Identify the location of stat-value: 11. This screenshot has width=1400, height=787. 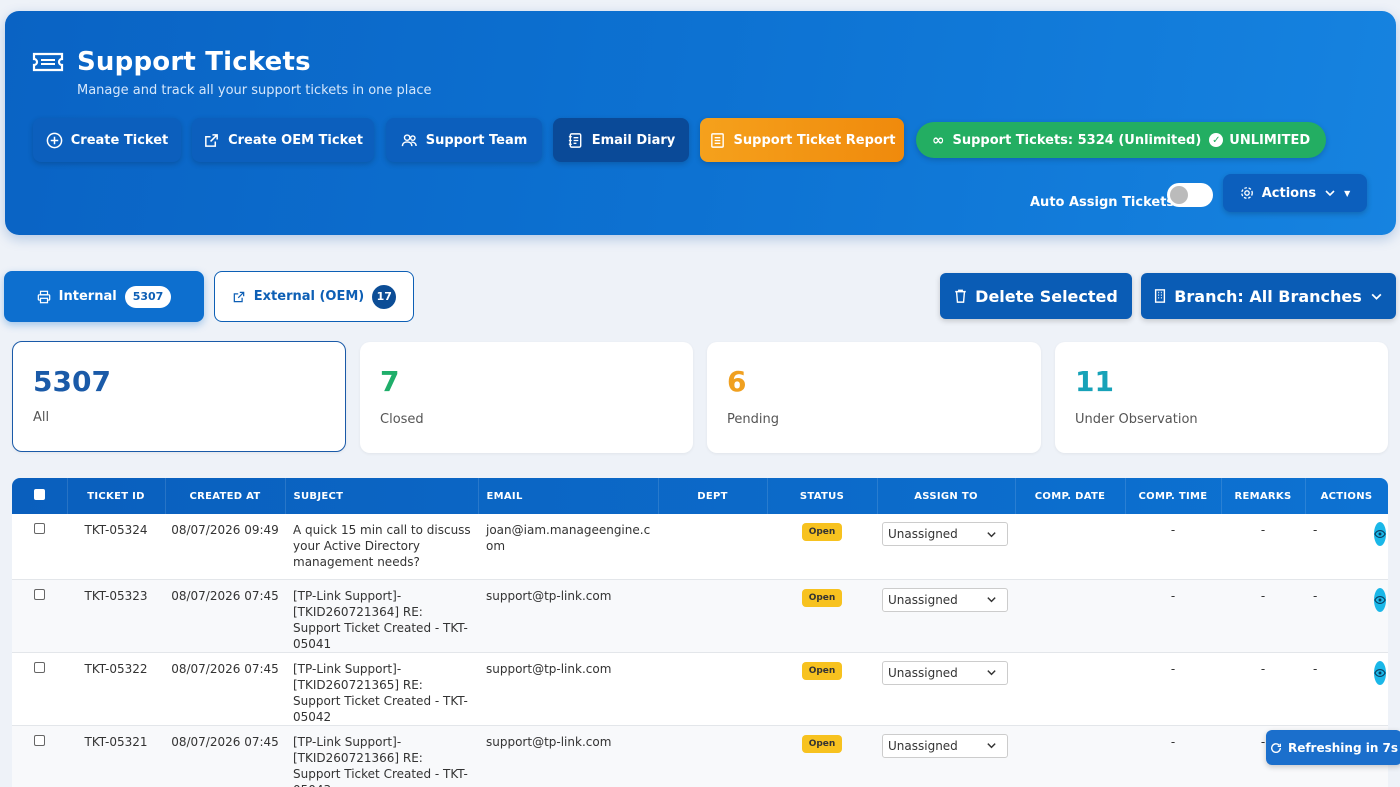
(1094, 381).